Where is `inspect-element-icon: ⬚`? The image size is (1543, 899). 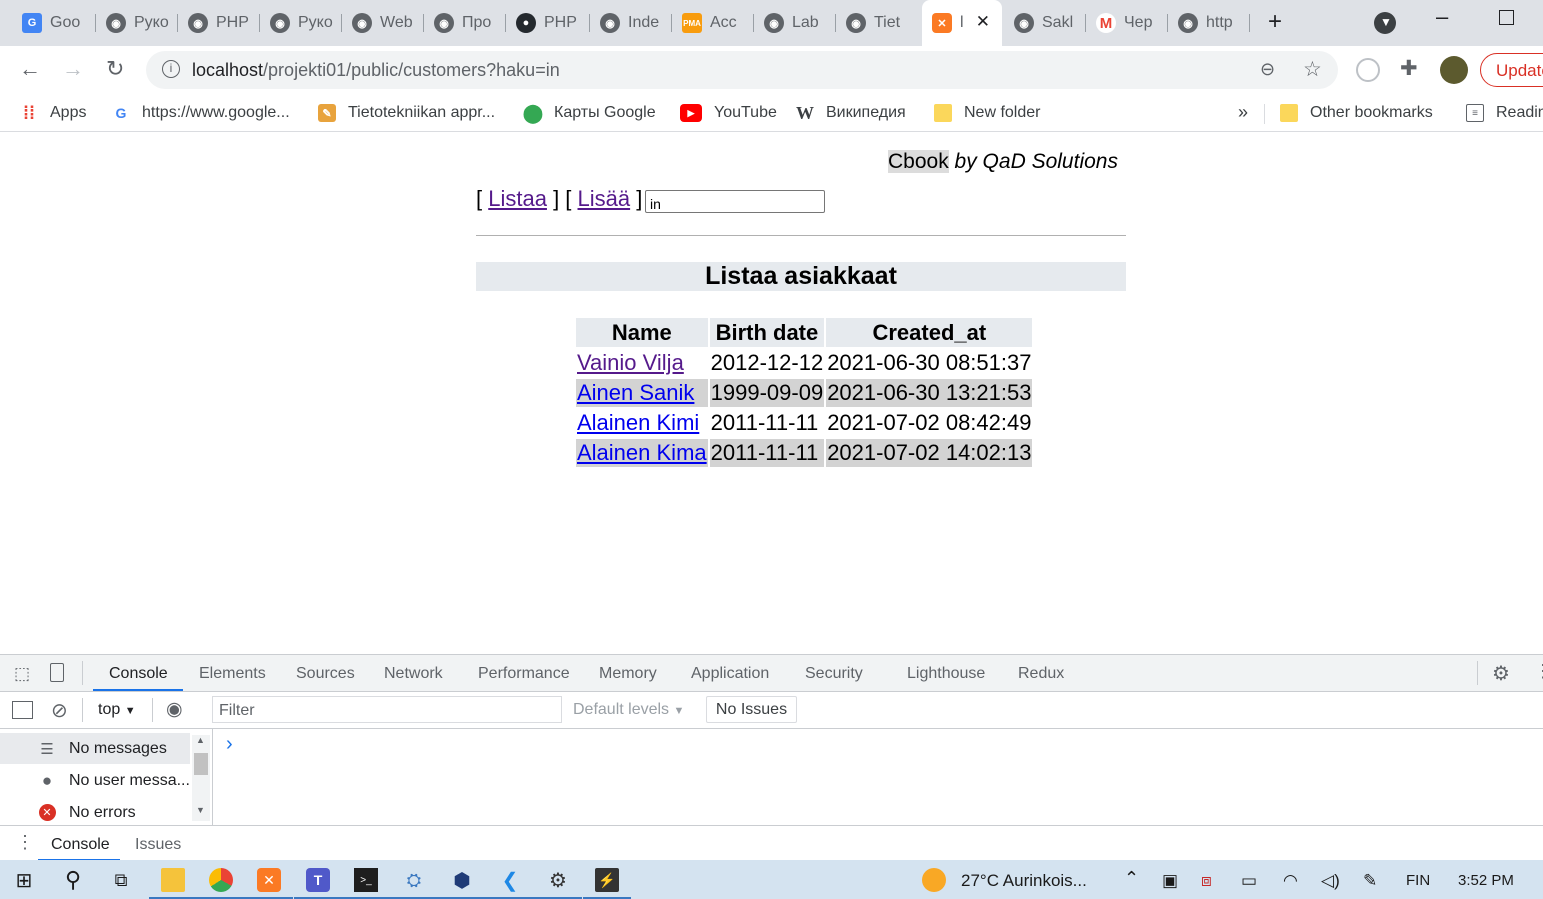 inspect-element-icon: ⬚ is located at coordinates (22, 674).